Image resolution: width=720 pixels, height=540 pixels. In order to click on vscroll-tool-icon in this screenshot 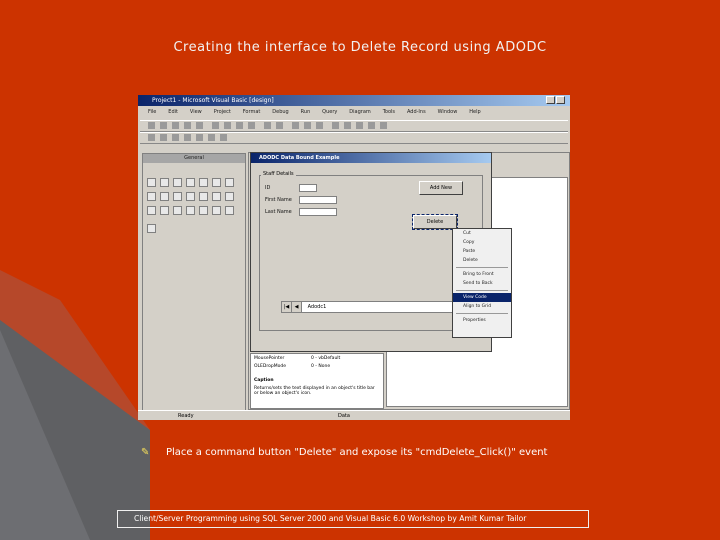, I will do `click(203, 196)`.